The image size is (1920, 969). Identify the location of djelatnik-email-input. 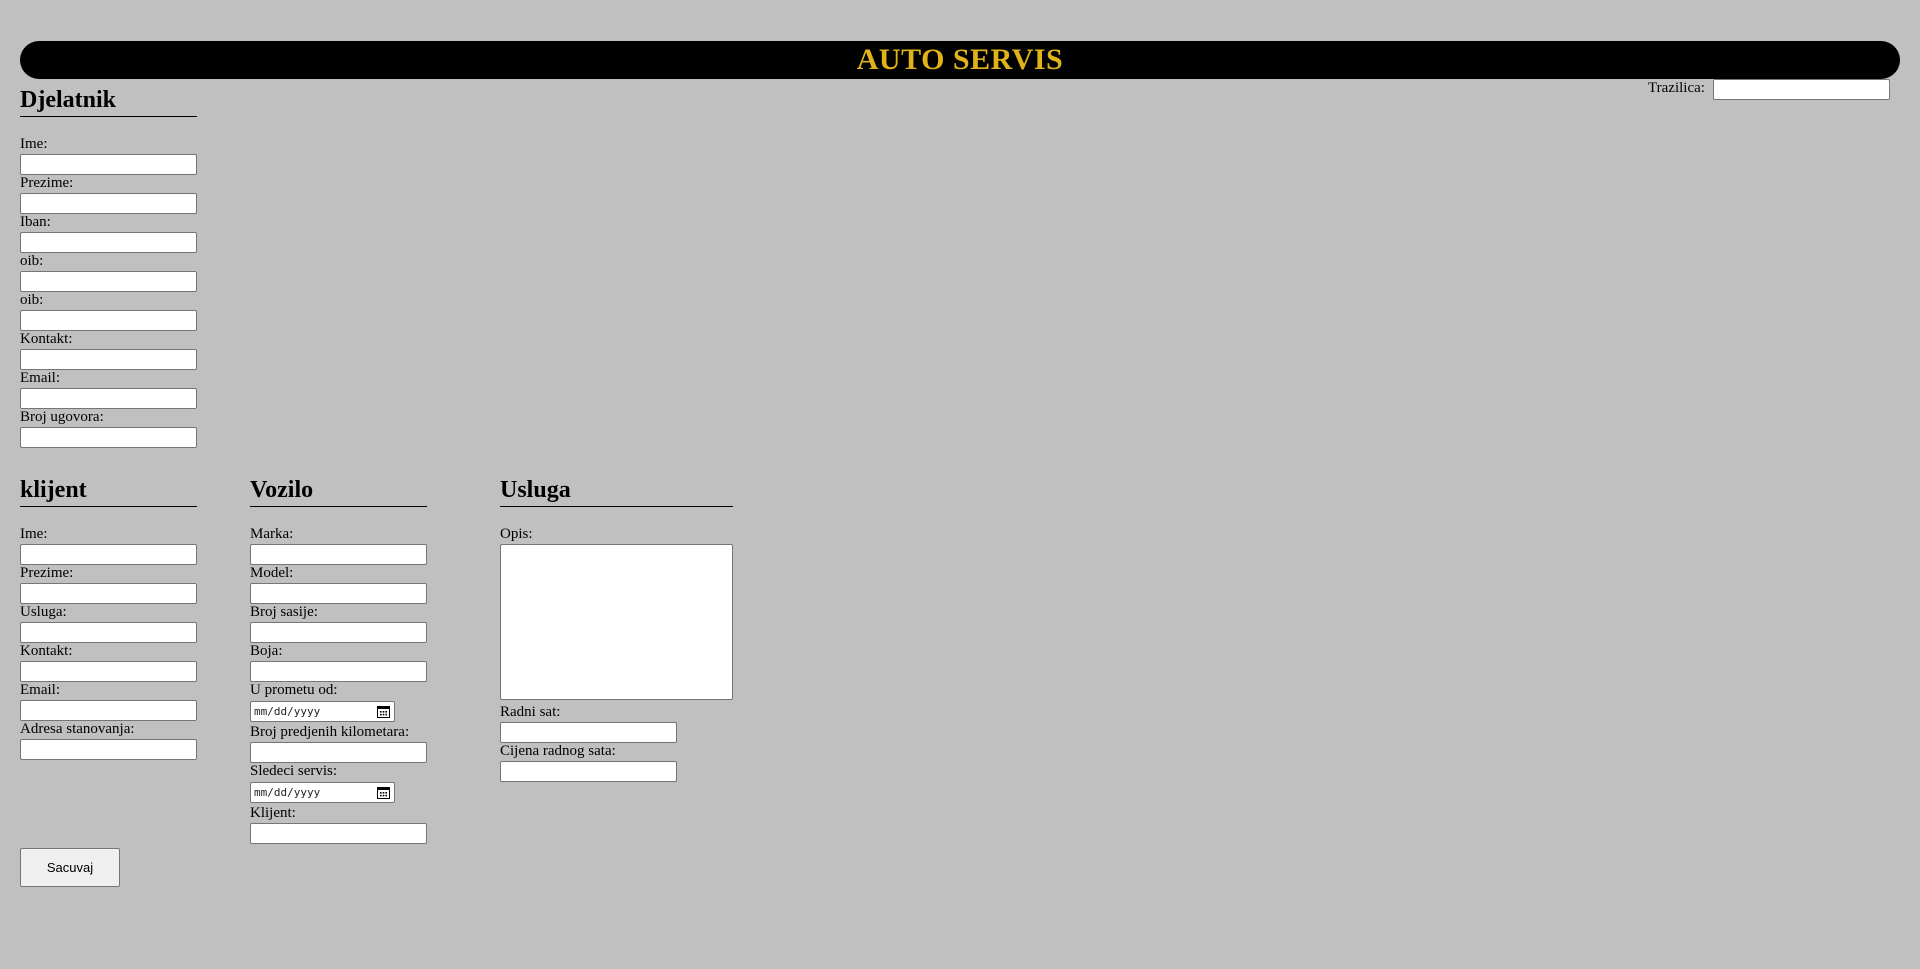
(108, 398).